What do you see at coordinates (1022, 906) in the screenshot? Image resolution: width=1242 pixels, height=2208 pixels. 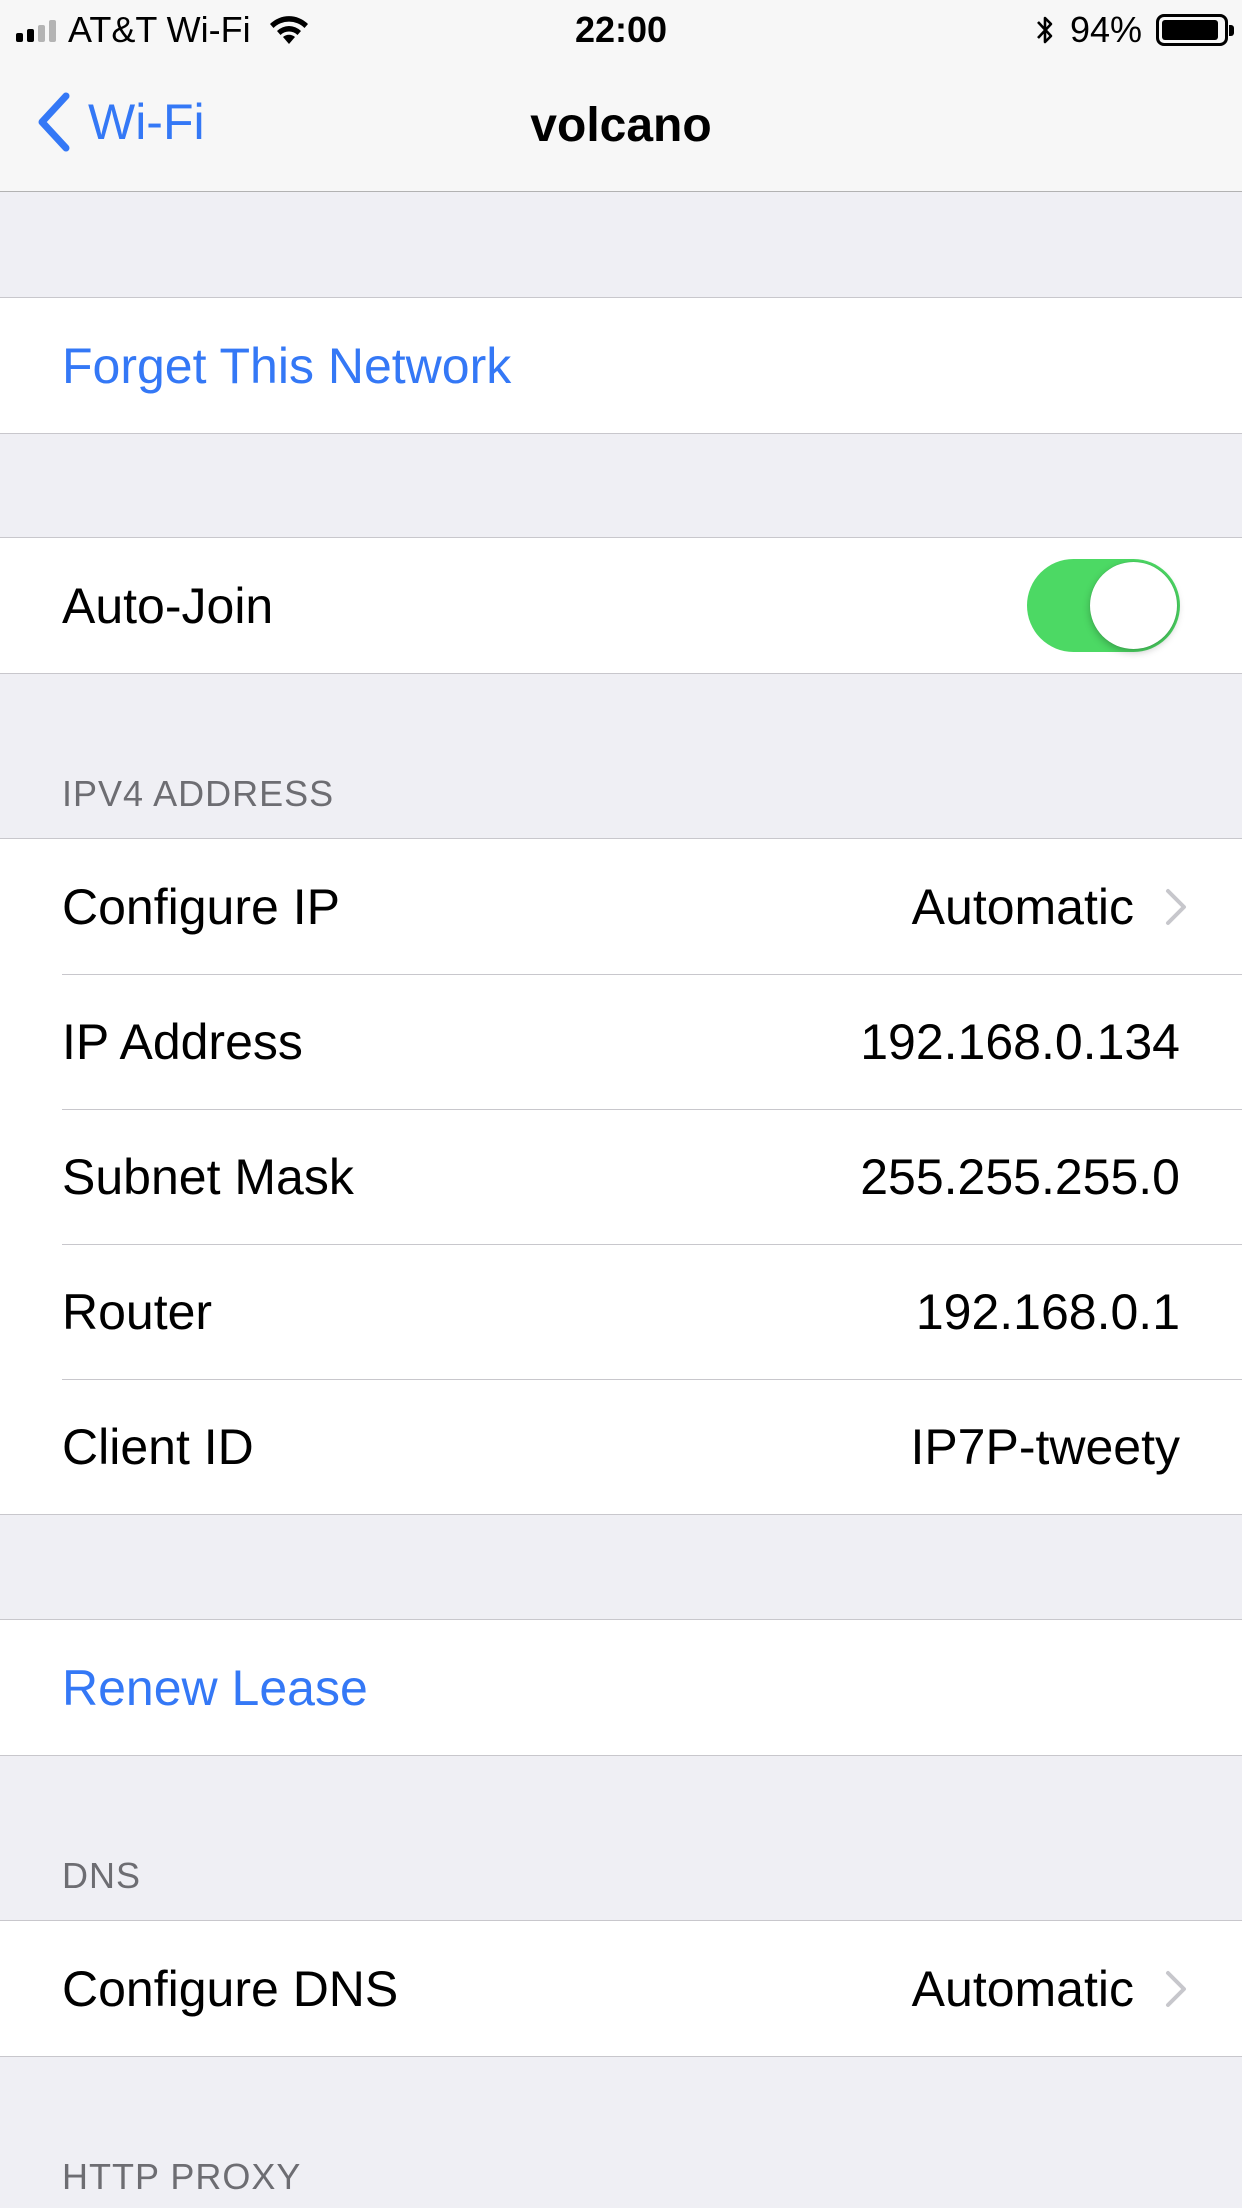 I see `configure-ip-value: Automatic` at bounding box center [1022, 906].